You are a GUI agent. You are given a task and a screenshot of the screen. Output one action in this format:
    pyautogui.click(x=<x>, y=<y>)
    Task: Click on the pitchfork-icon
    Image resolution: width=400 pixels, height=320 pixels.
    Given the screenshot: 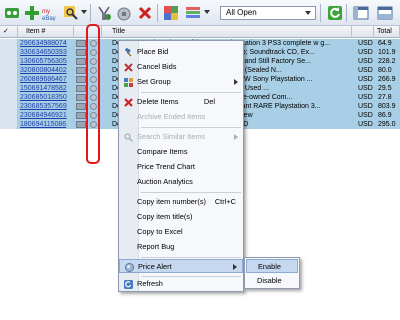 What is the action you would take?
    pyautogui.click(x=104, y=13)
    